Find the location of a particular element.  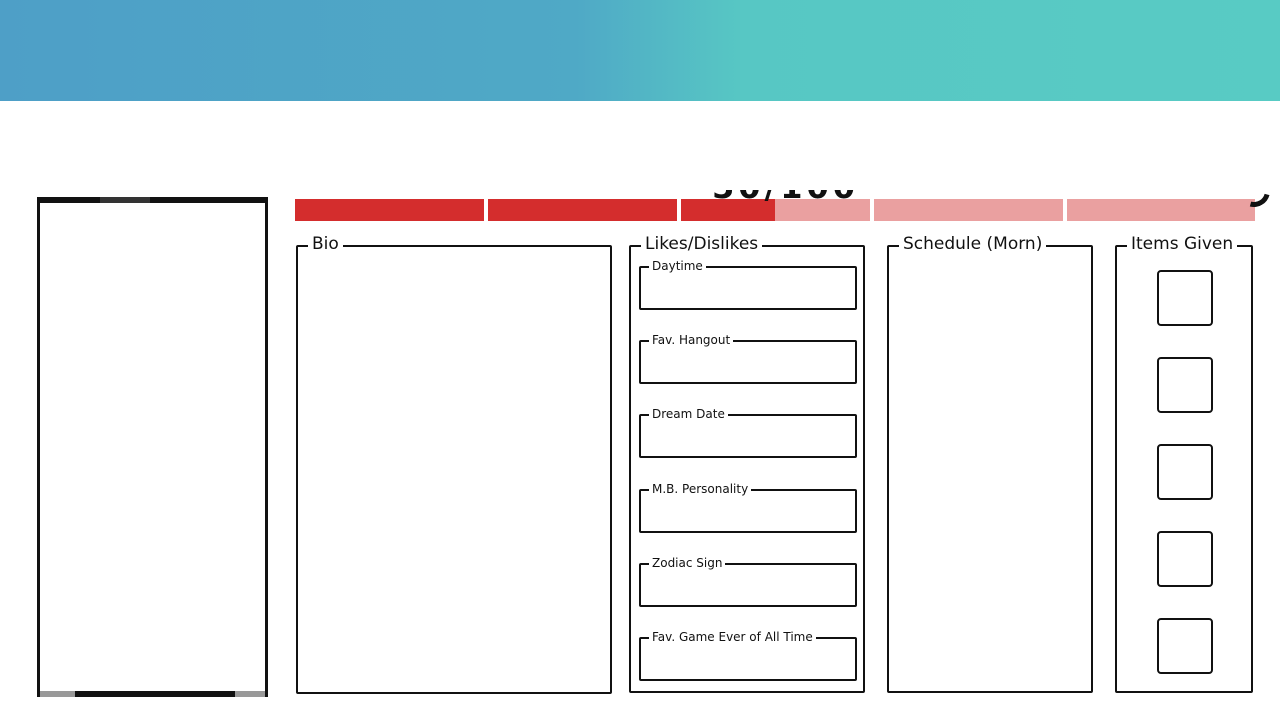

schedule-panel: Schedule (Morn) is located at coordinates (990, 463).